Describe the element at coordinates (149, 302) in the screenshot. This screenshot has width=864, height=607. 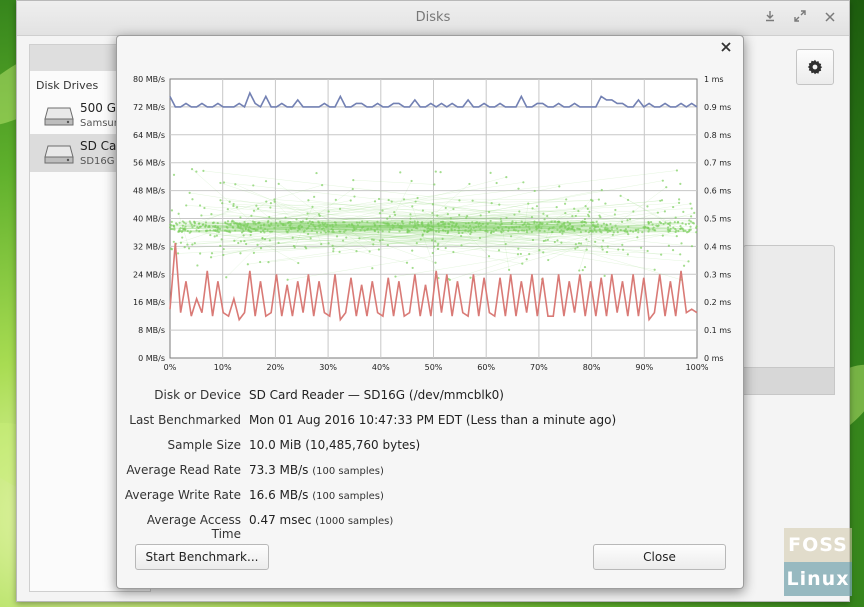
I see `y-tick-label-left: 16 MB/s` at that location.